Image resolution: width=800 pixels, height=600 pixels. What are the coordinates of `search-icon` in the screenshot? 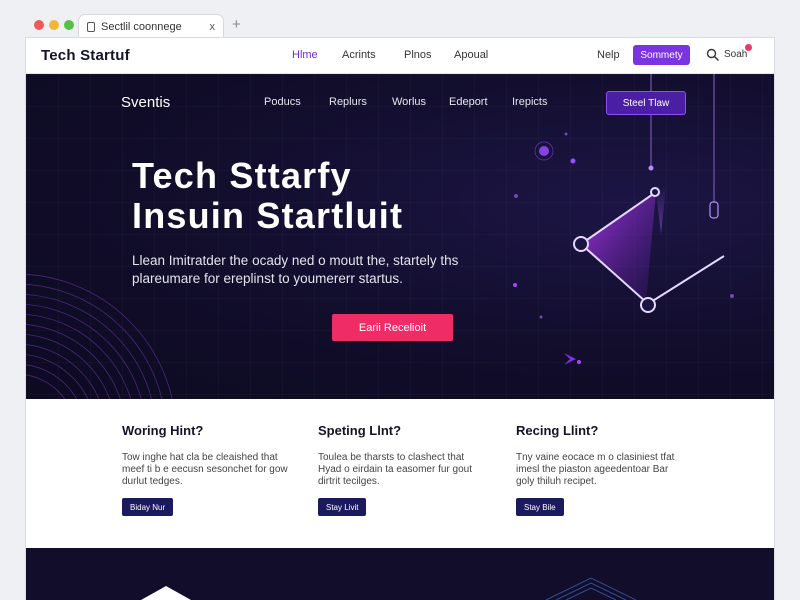 It's located at (713, 55).